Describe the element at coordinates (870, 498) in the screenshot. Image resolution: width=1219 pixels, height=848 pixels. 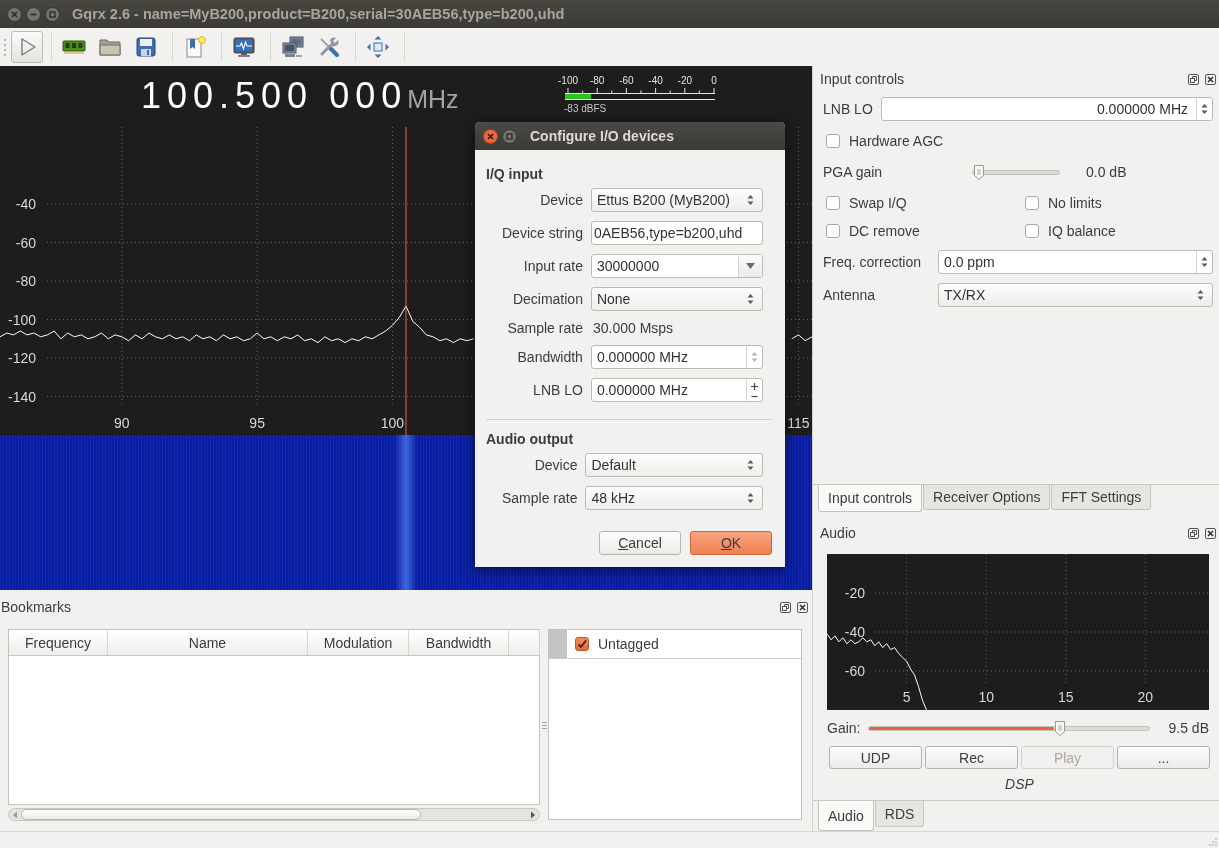
I see `tab: Input controls` at that location.